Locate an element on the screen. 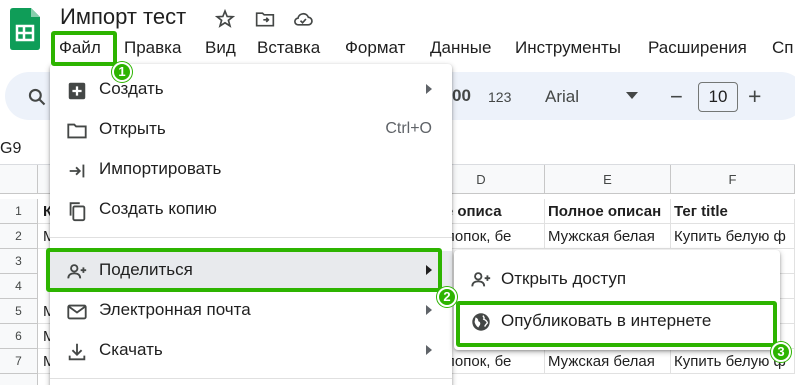 The image size is (795, 385). step-badge-1: 1 is located at coordinates (122, 72).